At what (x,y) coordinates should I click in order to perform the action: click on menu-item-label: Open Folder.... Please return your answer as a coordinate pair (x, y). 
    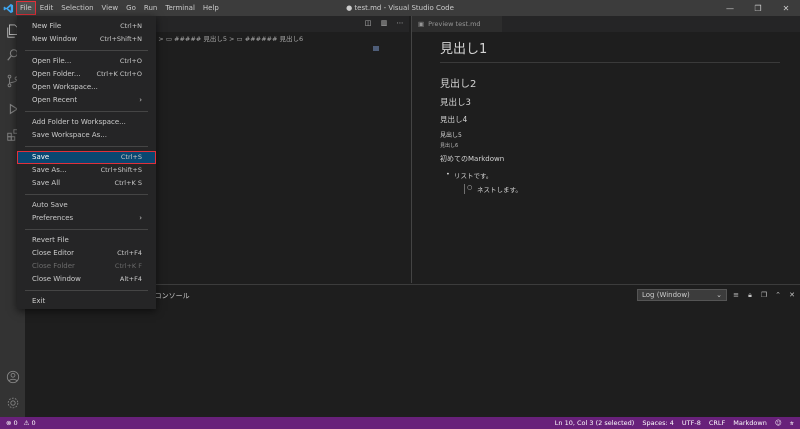
    Looking at the image, I should click on (56, 74).